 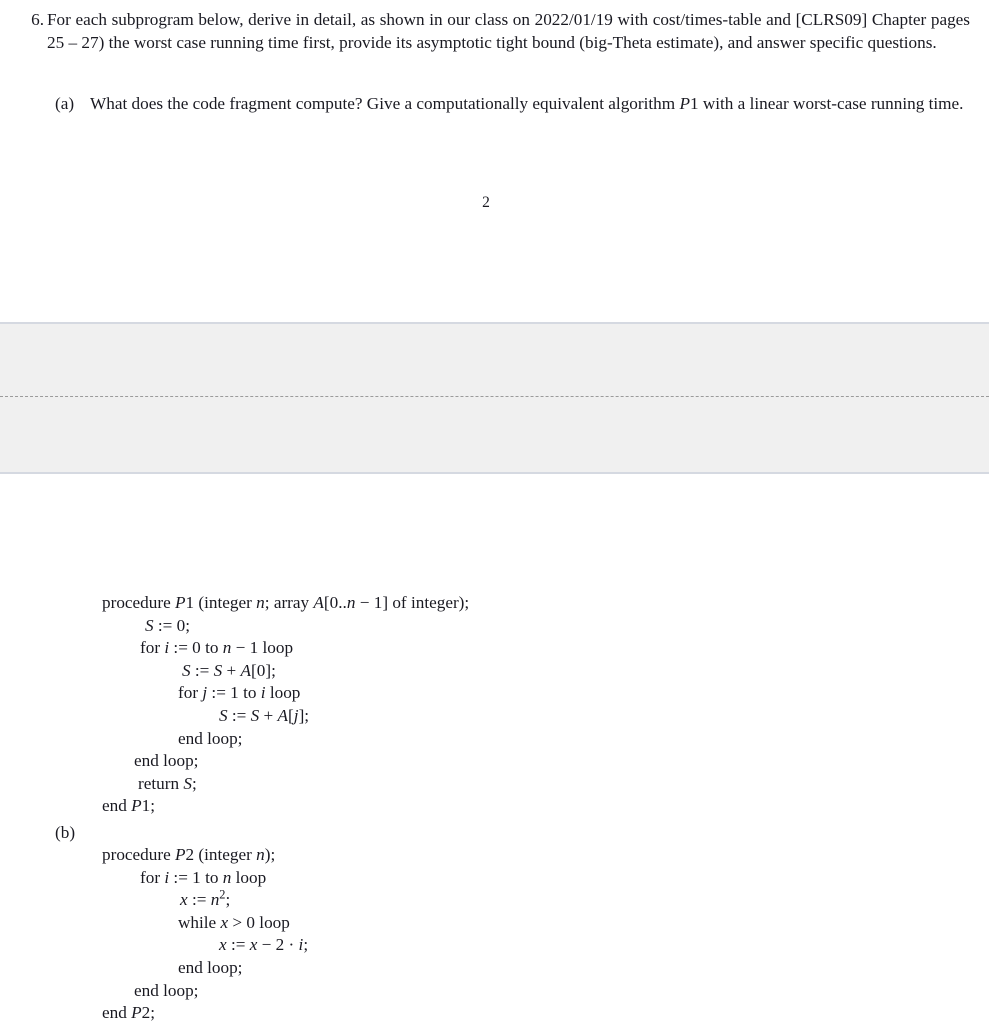 I want to click on code-line: return S;, so click(x=167, y=783).